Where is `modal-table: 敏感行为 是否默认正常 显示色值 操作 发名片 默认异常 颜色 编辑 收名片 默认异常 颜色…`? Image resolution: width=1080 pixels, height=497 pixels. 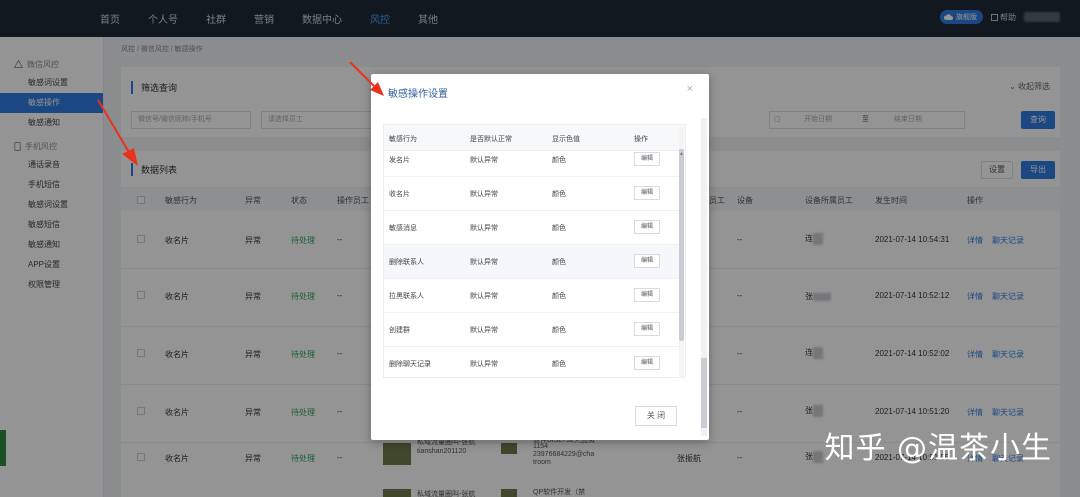
modal-table: 敏感行为 是否默认正常 显示色值 操作 发名片 默认异常 颜色 编辑 收名片 默认异常 颜色… is located at coordinates (534, 251).